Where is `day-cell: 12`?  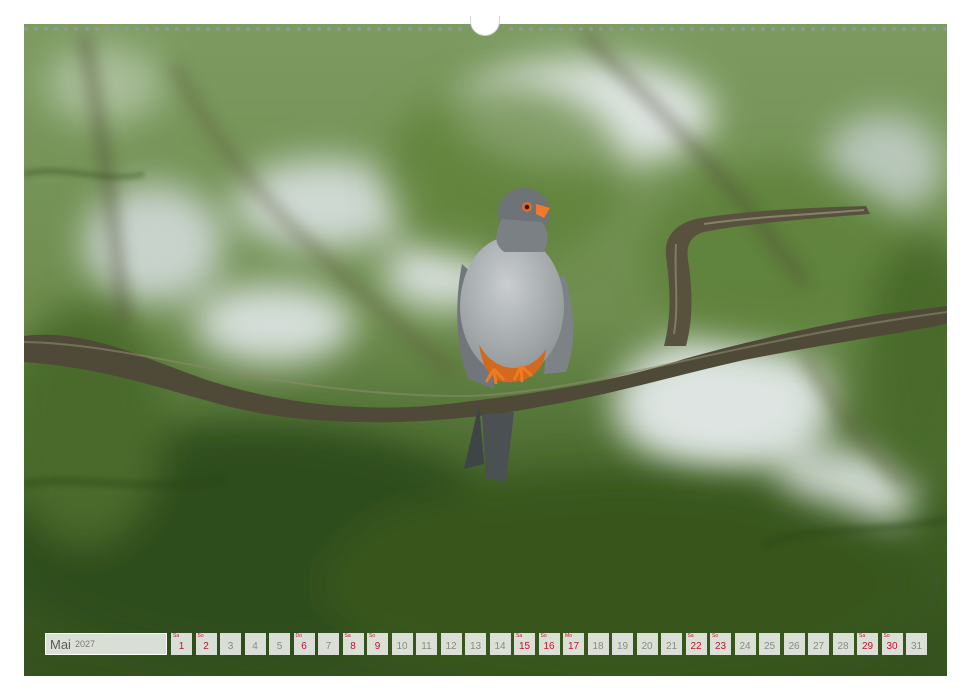
day-cell: 12 is located at coordinates (451, 644).